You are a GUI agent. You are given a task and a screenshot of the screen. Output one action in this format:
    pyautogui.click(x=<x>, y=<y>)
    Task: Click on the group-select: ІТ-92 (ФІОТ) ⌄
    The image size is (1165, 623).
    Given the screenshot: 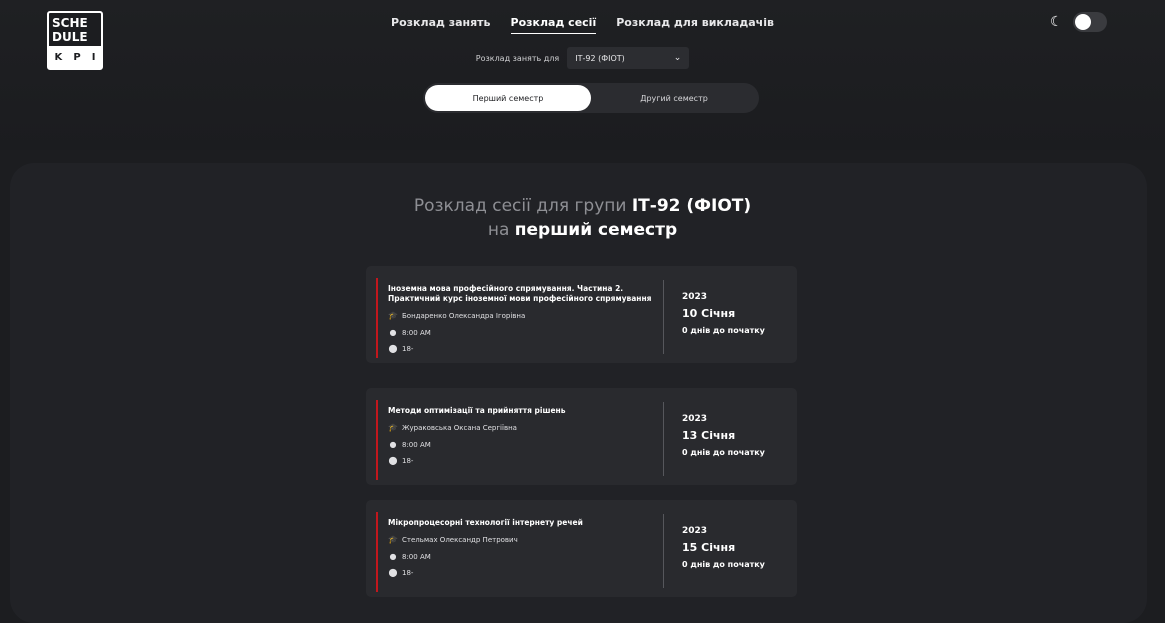 What is the action you would take?
    pyautogui.click(x=628, y=58)
    